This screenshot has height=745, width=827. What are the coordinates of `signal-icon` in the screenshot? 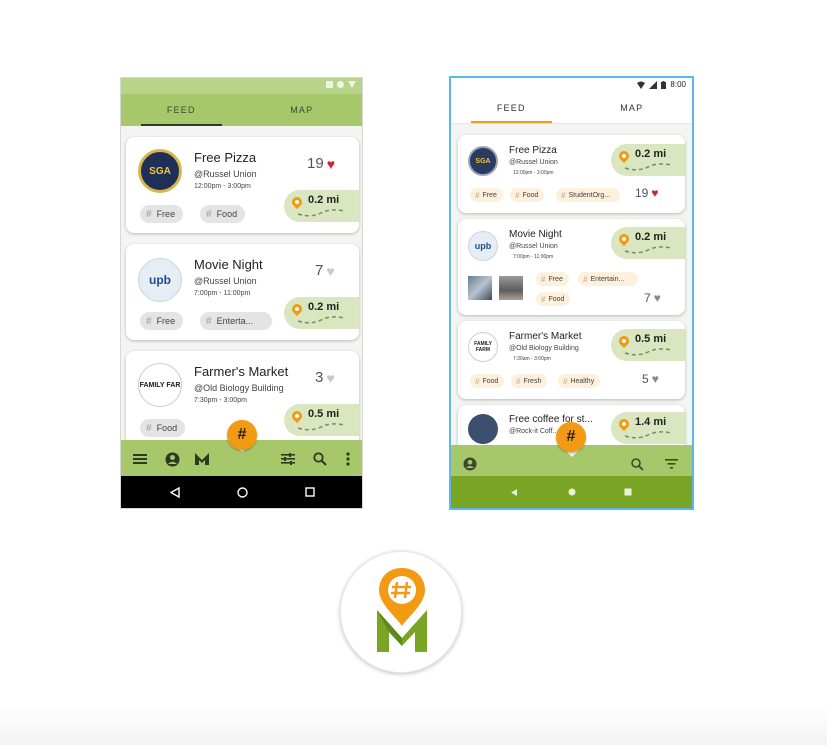 It's located at (329, 84).